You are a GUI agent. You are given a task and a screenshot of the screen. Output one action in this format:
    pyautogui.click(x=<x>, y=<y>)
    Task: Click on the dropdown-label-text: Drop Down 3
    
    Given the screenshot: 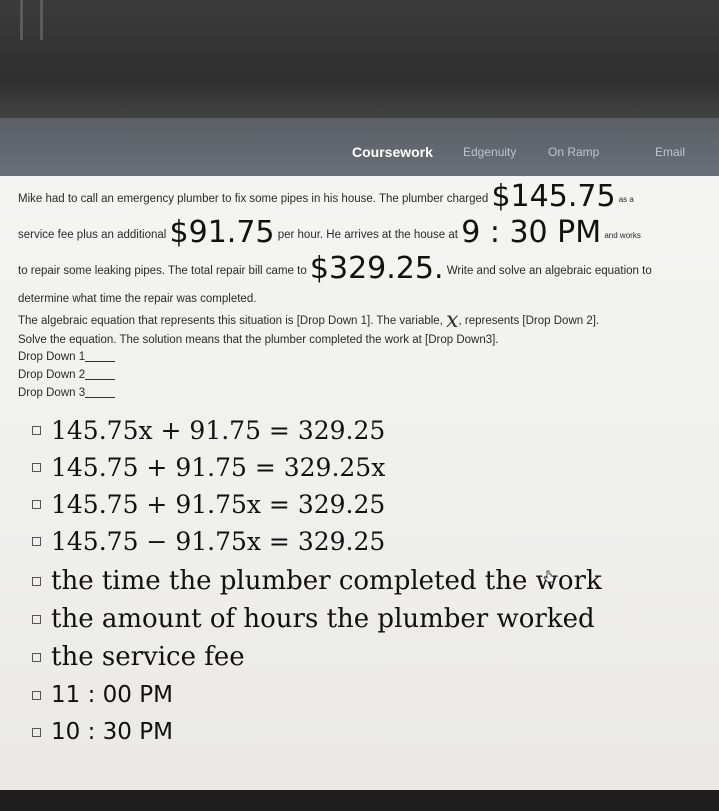 What is the action you would take?
    pyautogui.click(x=52, y=393)
    